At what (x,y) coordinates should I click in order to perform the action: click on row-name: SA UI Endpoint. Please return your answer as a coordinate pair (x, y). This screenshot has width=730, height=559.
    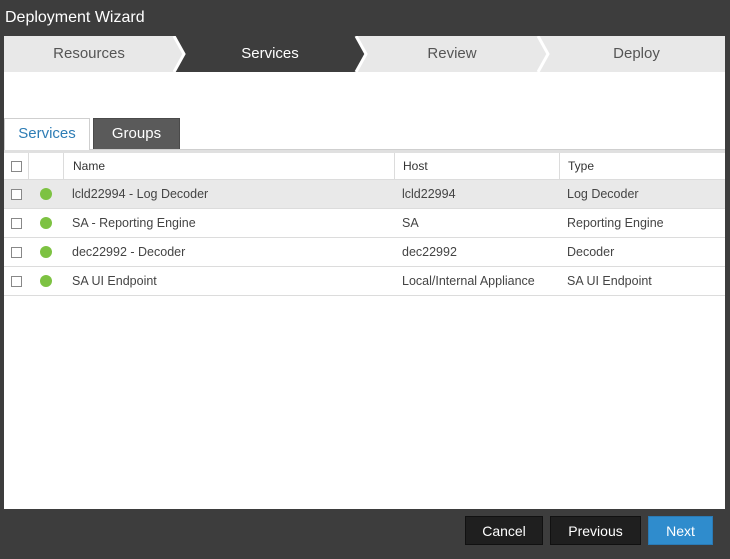
    Looking at the image, I should click on (114, 281).